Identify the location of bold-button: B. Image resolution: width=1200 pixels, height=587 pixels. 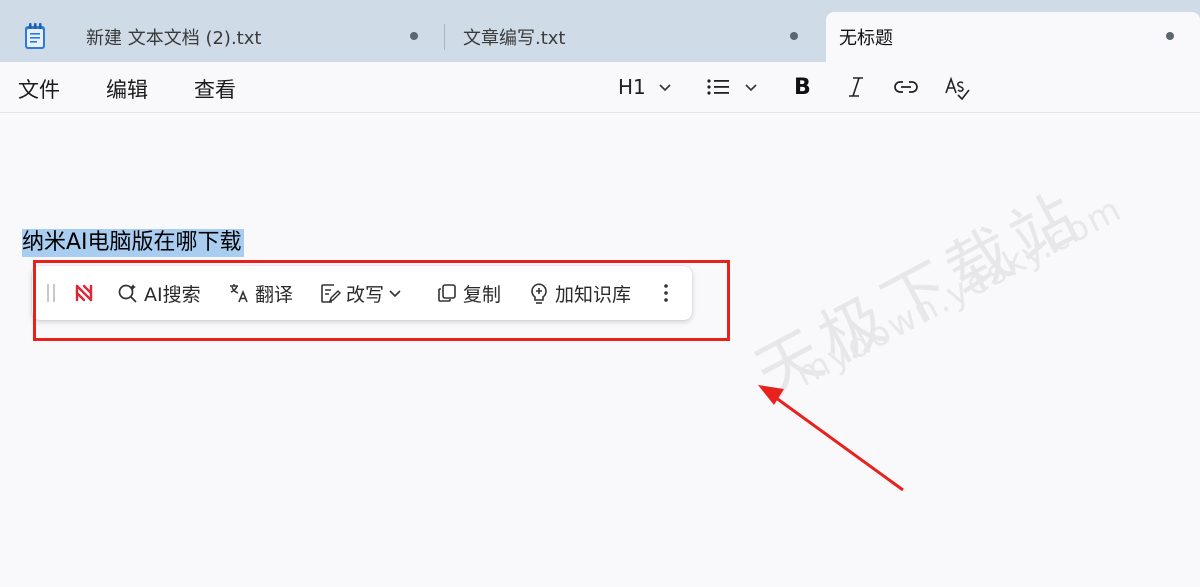
(802, 87).